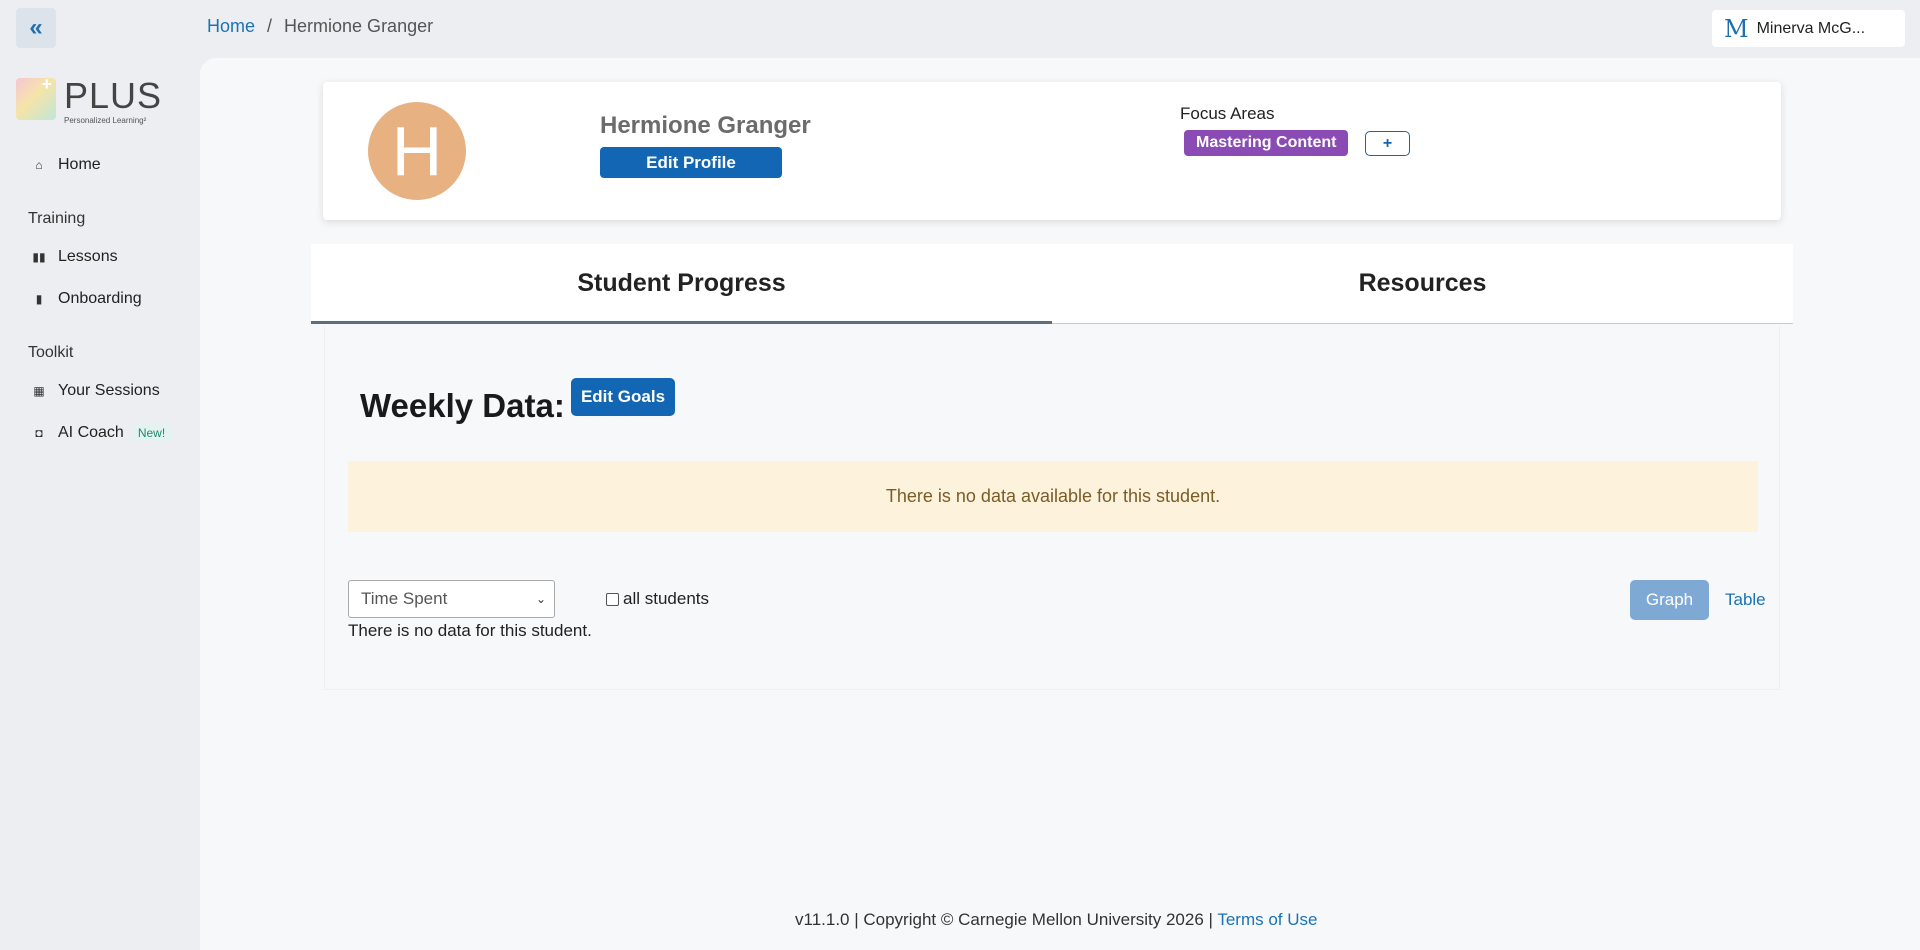  I want to click on graph-view-button: Graph, so click(1669, 600).